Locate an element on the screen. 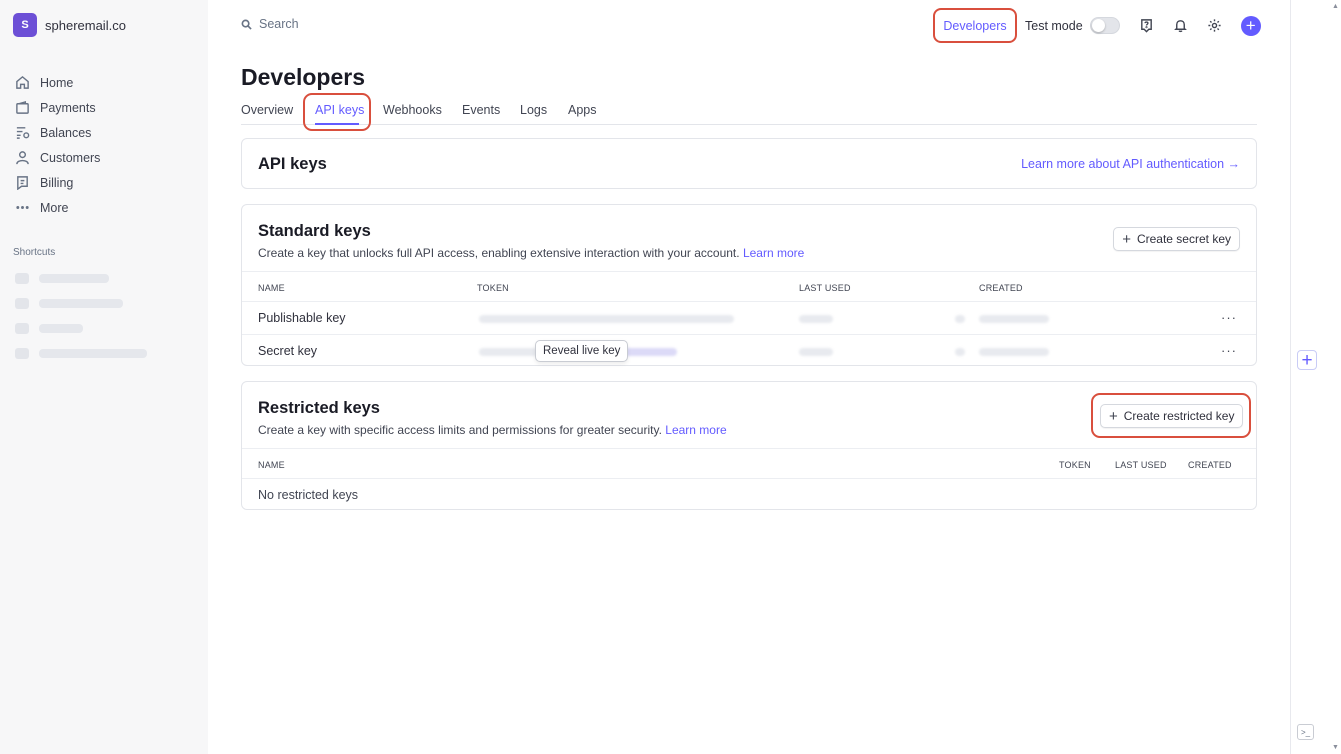 This screenshot has height=754, width=1341. search-icon is located at coordinates (246, 24).